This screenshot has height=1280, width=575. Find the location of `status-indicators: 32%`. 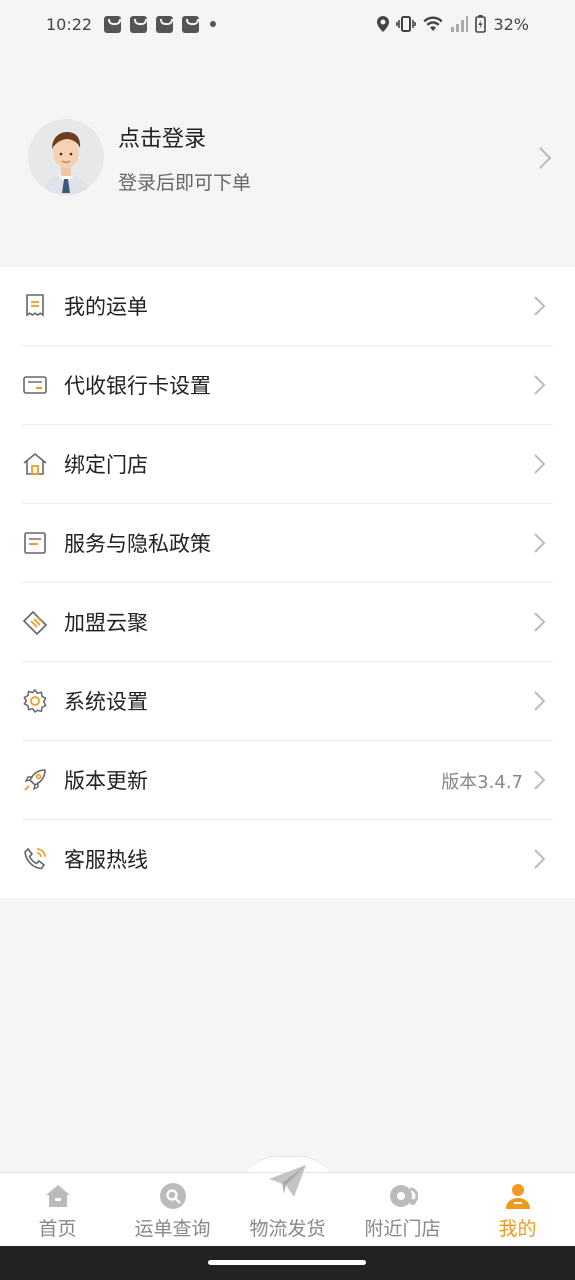

status-indicators: 32% is located at coordinates (453, 24).